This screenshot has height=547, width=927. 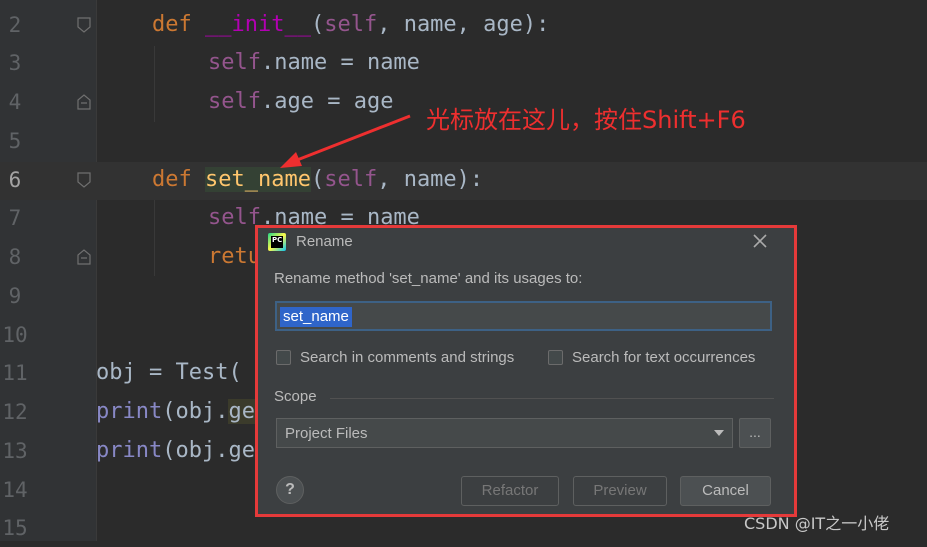 I want to click on help-button: ?, so click(x=290, y=490).